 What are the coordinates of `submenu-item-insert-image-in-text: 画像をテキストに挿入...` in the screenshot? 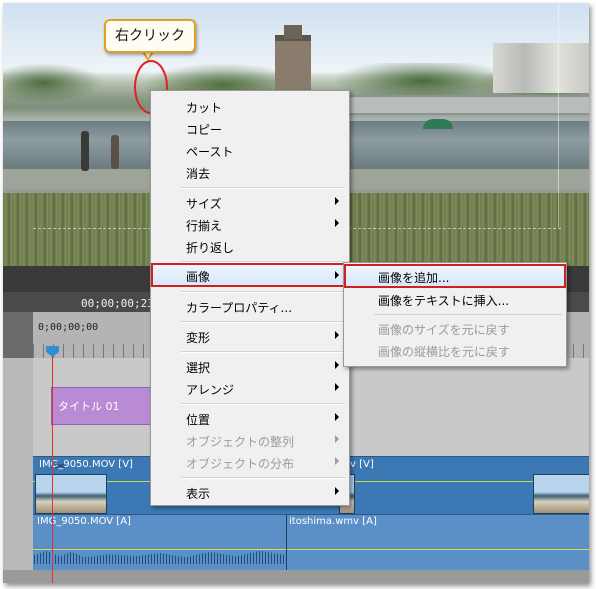 It's located at (455, 299).